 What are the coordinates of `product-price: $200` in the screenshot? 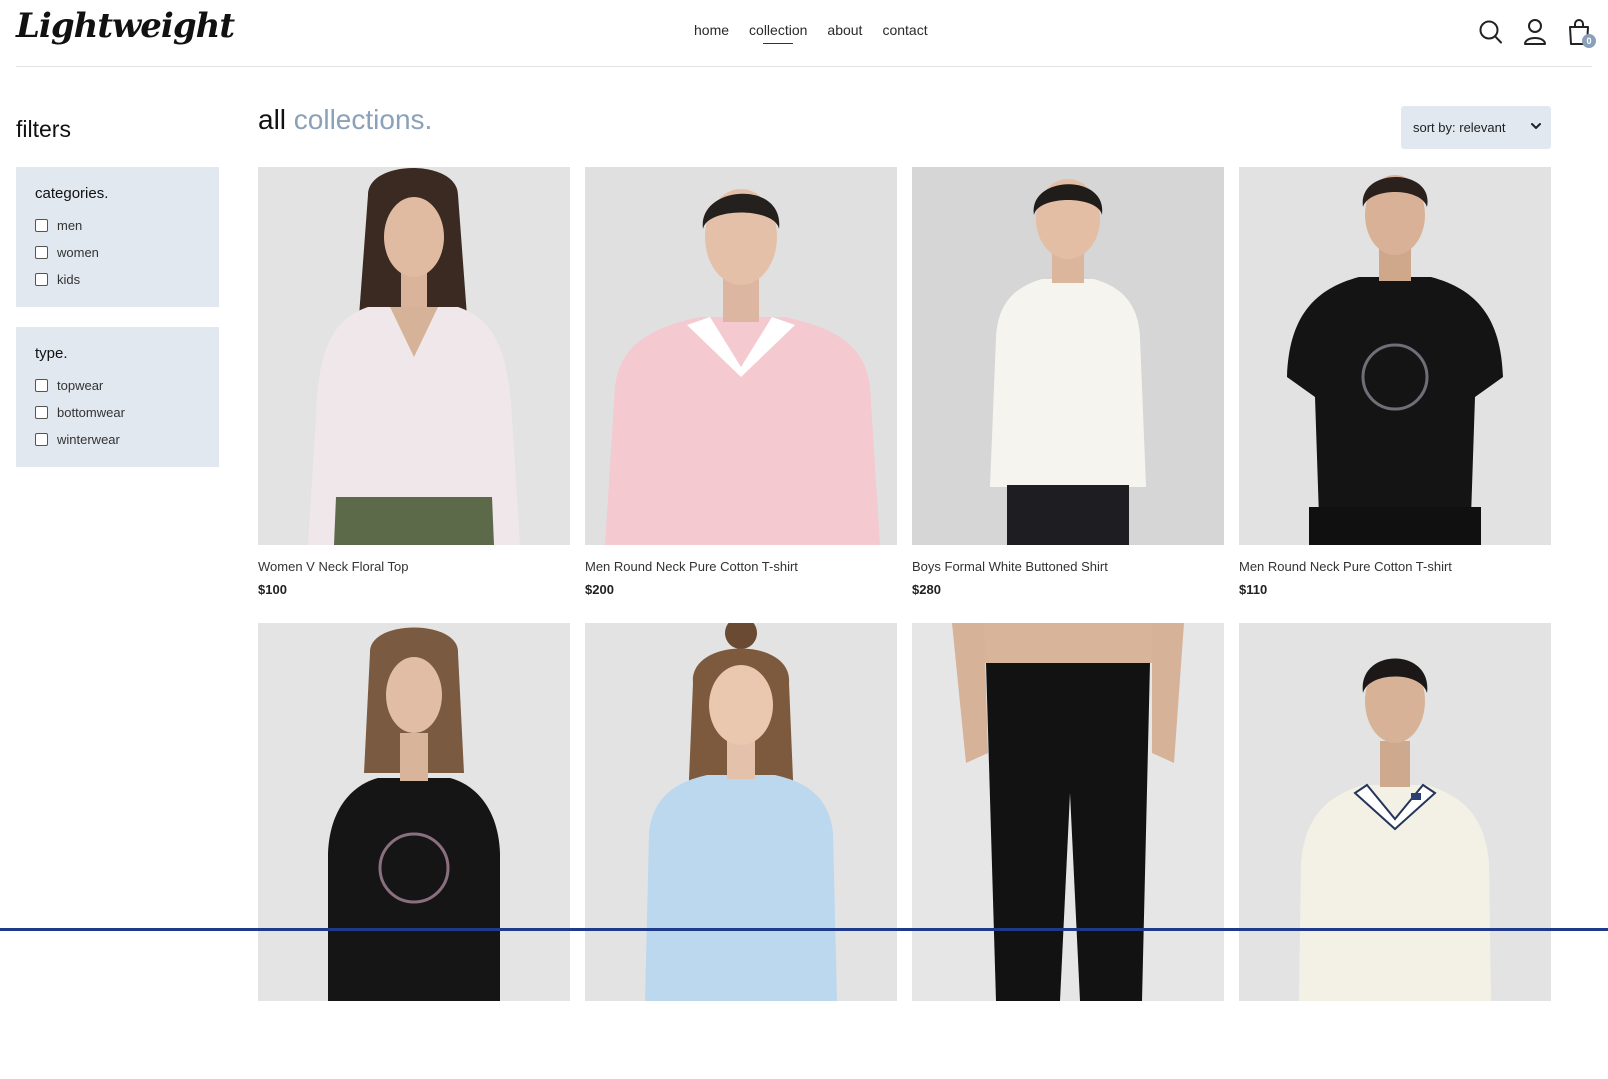 It's located at (599, 589).